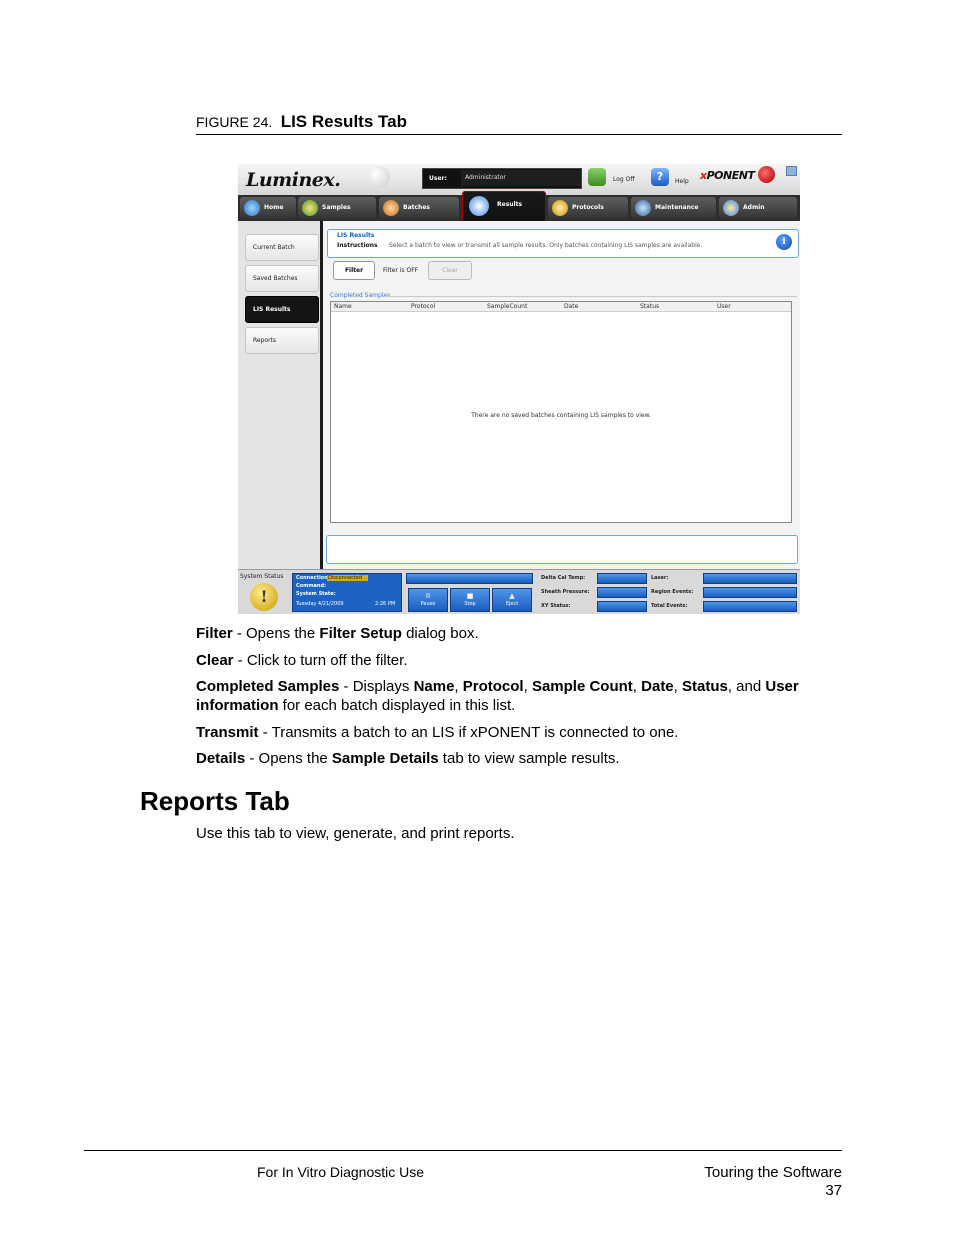  What do you see at coordinates (274, 247) in the screenshot?
I see `sidebar-item-label: Current Batch` at bounding box center [274, 247].